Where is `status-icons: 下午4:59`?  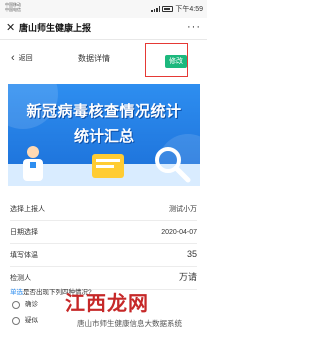
status-icons: 下午4:59 is located at coordinates (177, 9).